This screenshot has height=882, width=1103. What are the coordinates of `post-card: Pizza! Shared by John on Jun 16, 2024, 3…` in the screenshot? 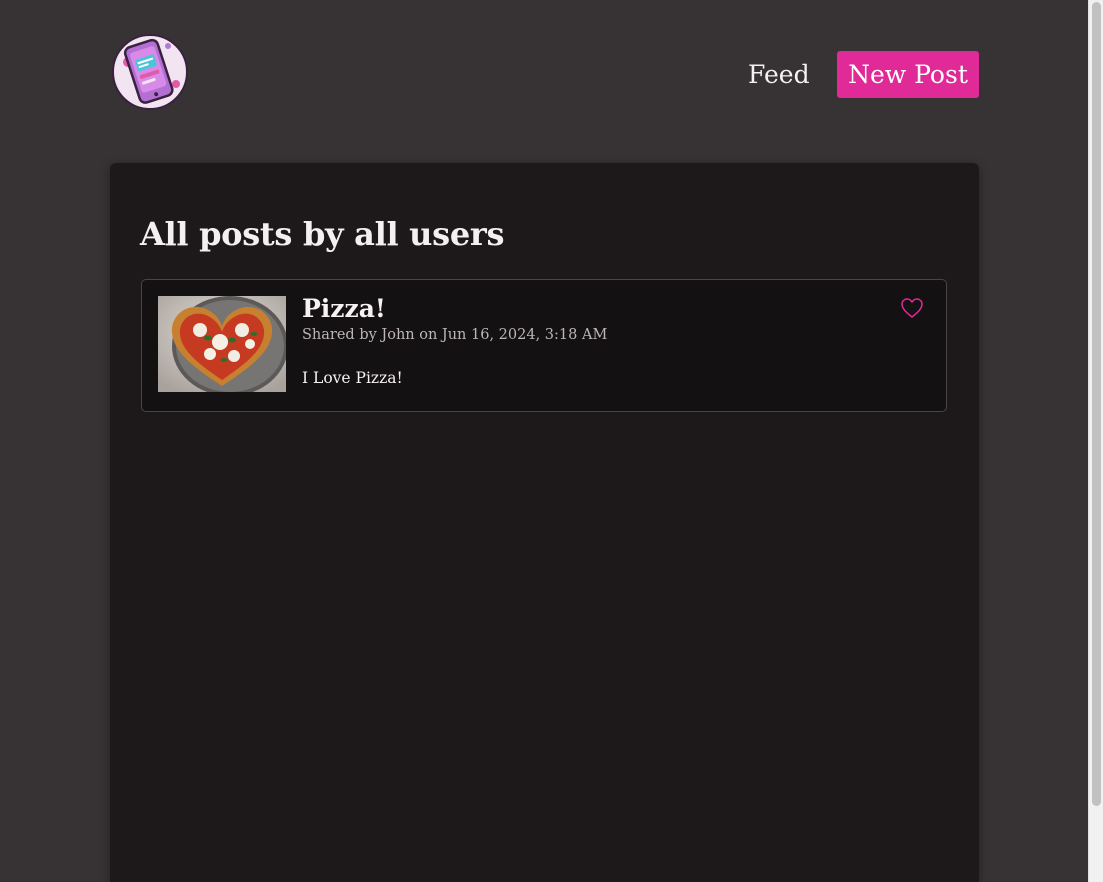 It's located at (544, 345).